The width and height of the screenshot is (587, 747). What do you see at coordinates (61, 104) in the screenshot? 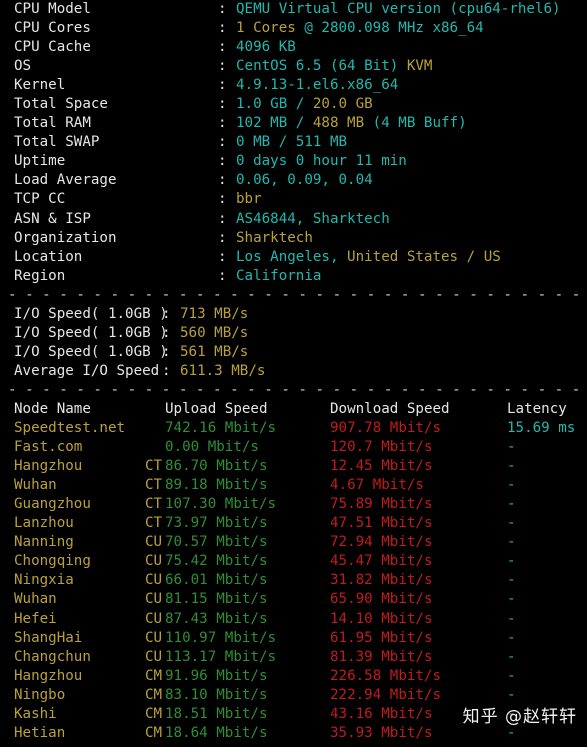
I see `info-label: Total Space` at bounding box center [61, 104].